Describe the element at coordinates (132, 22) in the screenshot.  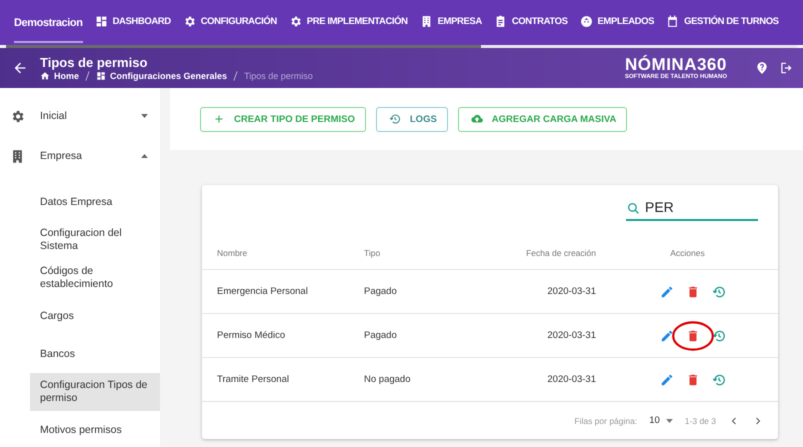
I see `nav-link: DASHBOARD` at that location.